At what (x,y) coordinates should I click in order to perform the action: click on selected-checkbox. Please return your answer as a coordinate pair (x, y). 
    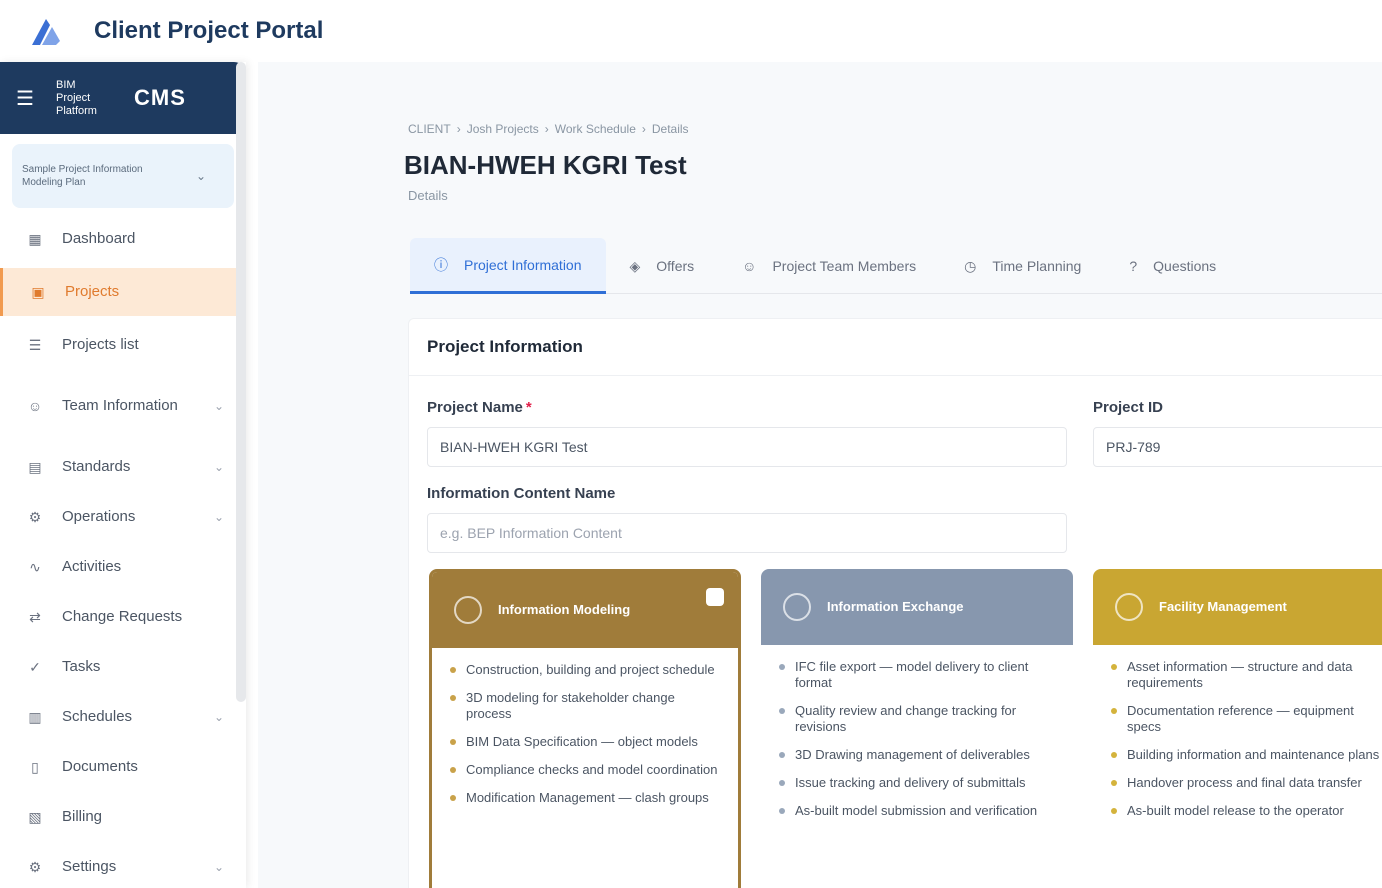
    Looking at the image, I should click on (715, 597).